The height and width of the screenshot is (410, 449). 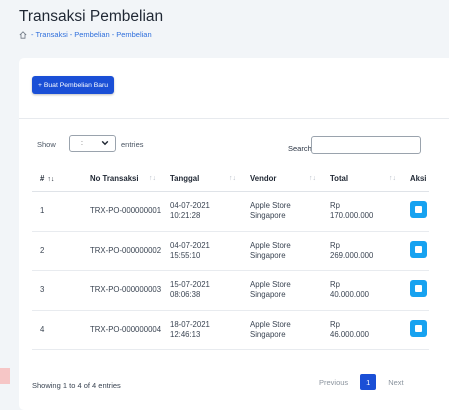 What do you see at coordinates (202, 179) in the screenshot?
I see `column-header-date: Tanggal ↑↓` at bounding box center [202, 179].